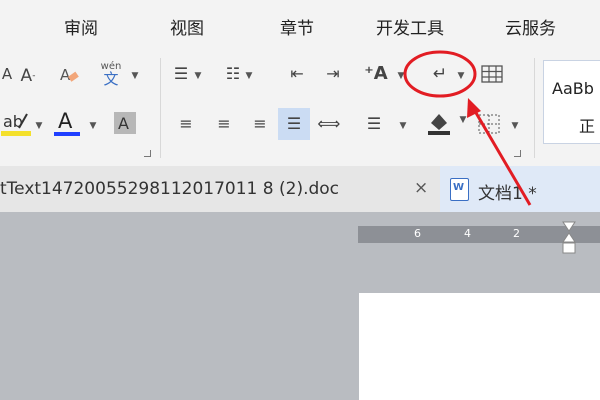 Image resolution: width=600 pixels, height=400 pixels. Describe the element at coordinates (569, 238) in the screenshot. I see `indent-marker-handle` at that location.